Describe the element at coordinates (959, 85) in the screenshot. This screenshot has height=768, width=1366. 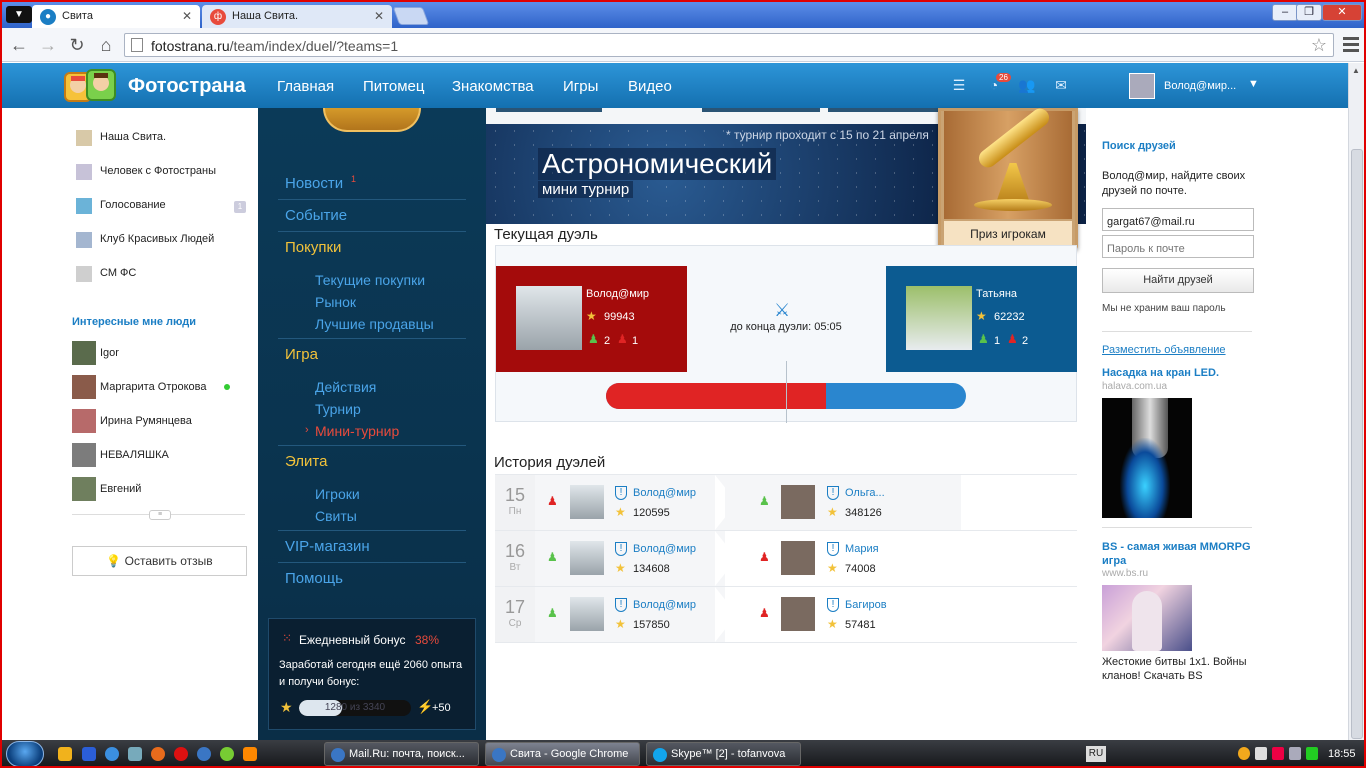
I see `list-icon: ☰` at that location.